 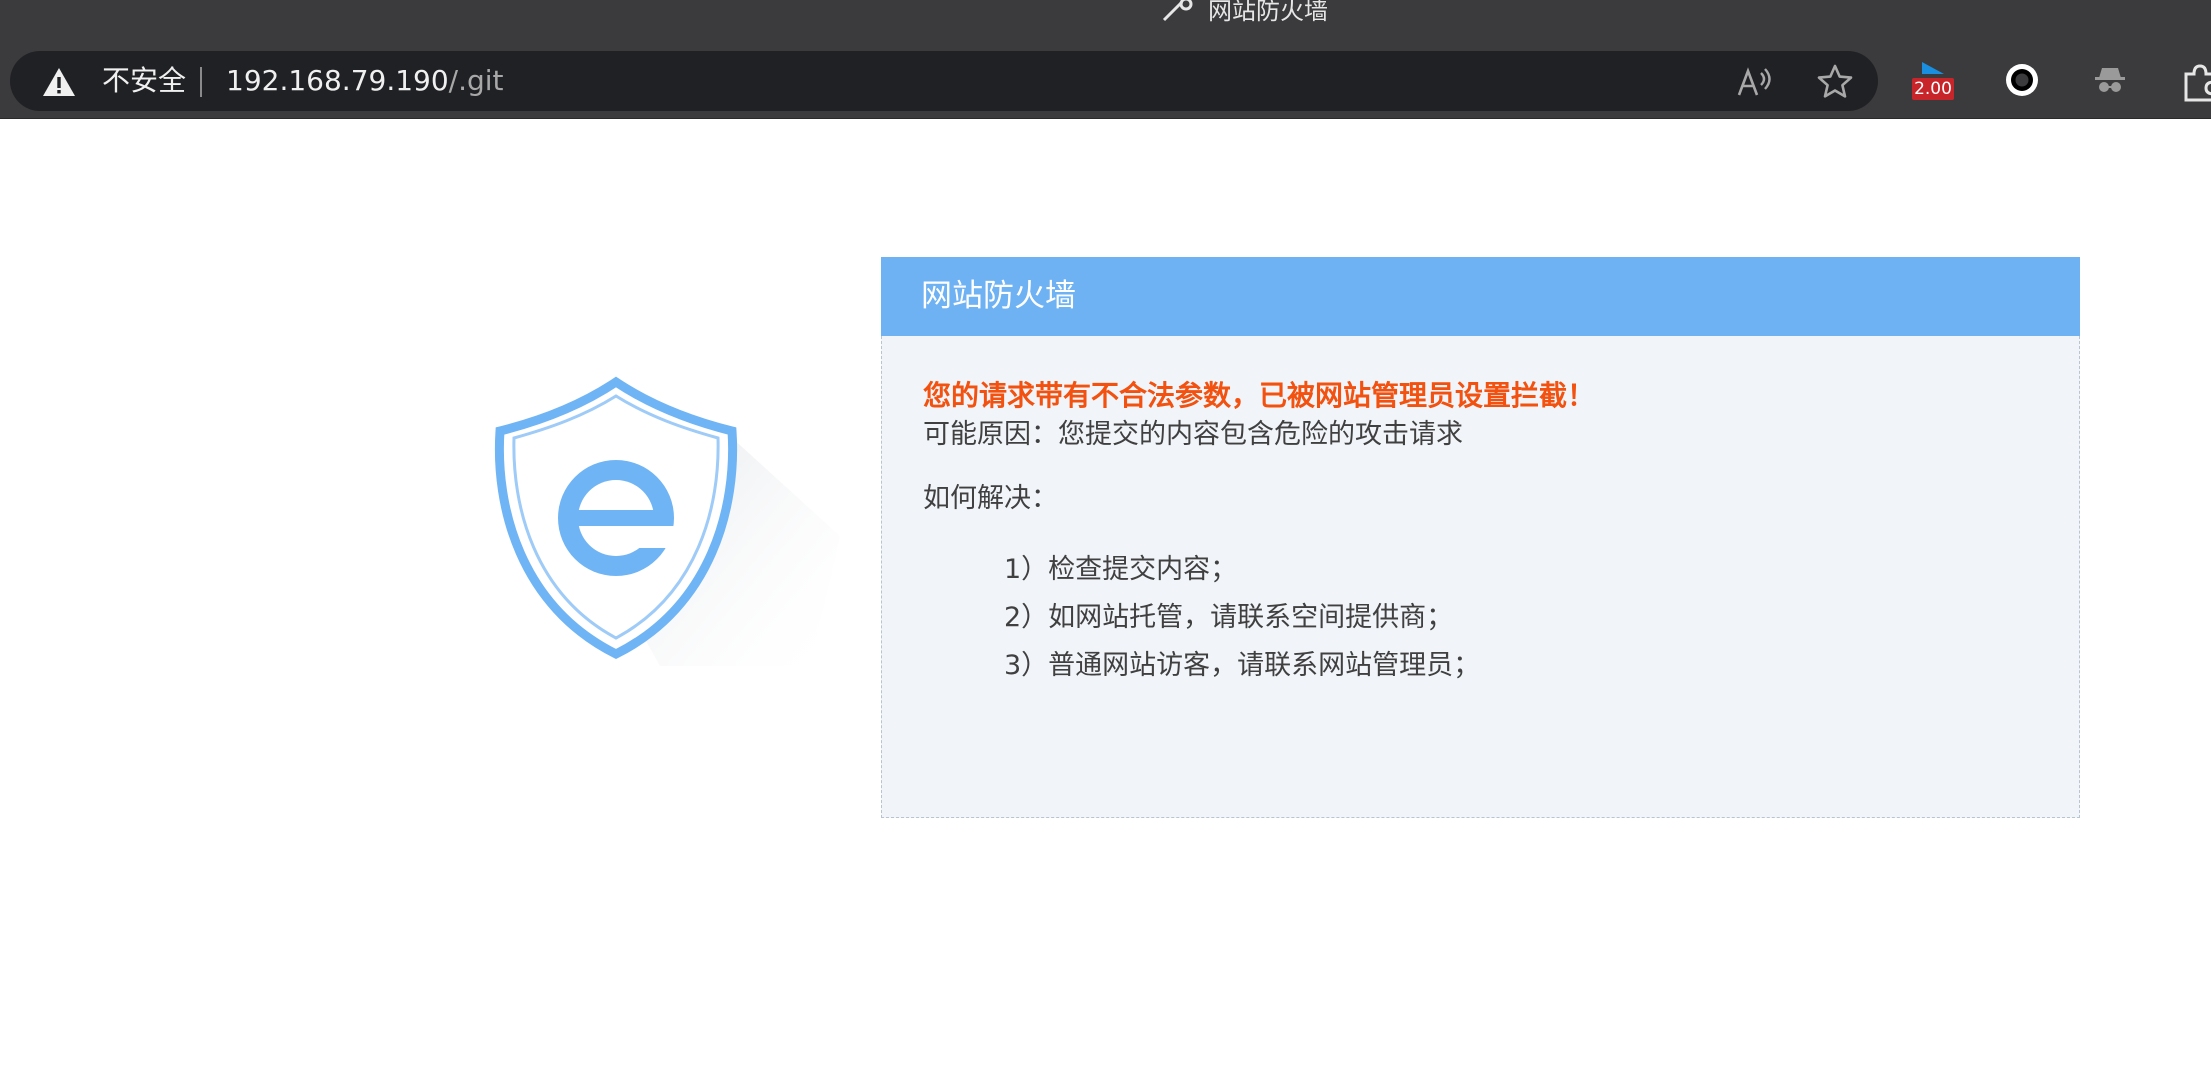 I want to click on extension-ring-icon, so click(x=2022, y=80).